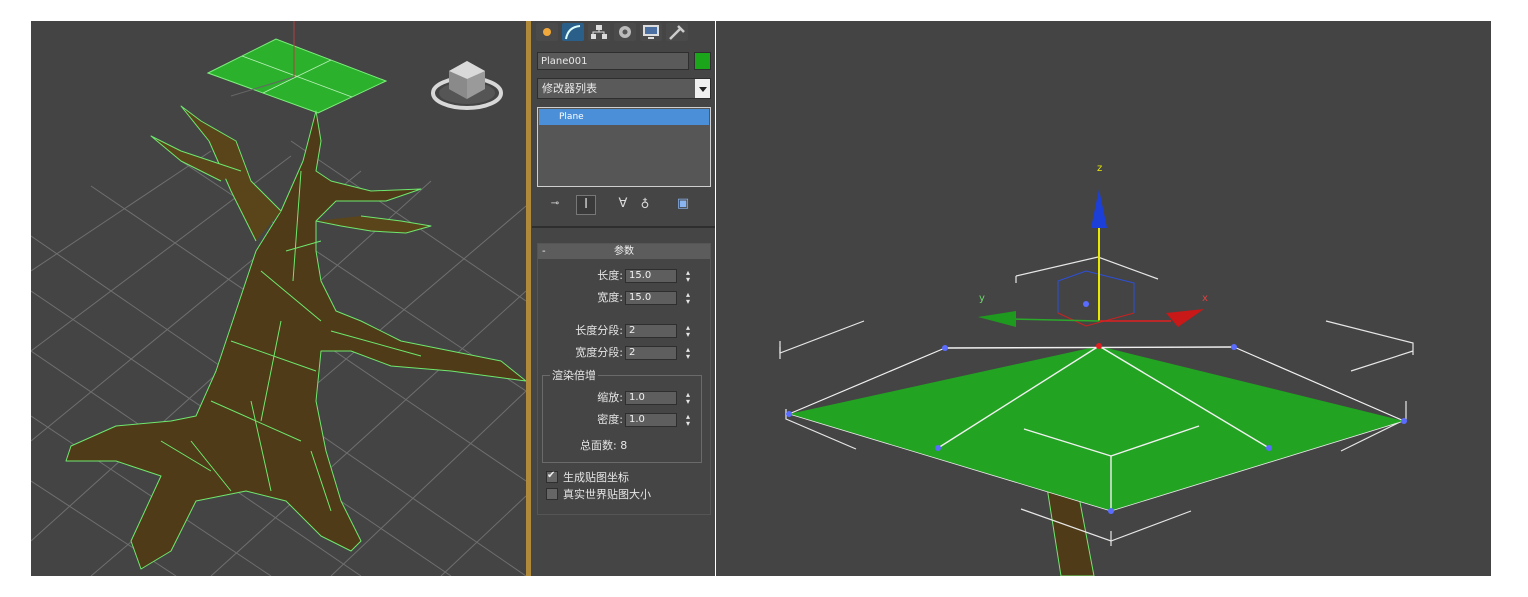  I want to click on z-axis-arrow-icon, so click(1099, 208).